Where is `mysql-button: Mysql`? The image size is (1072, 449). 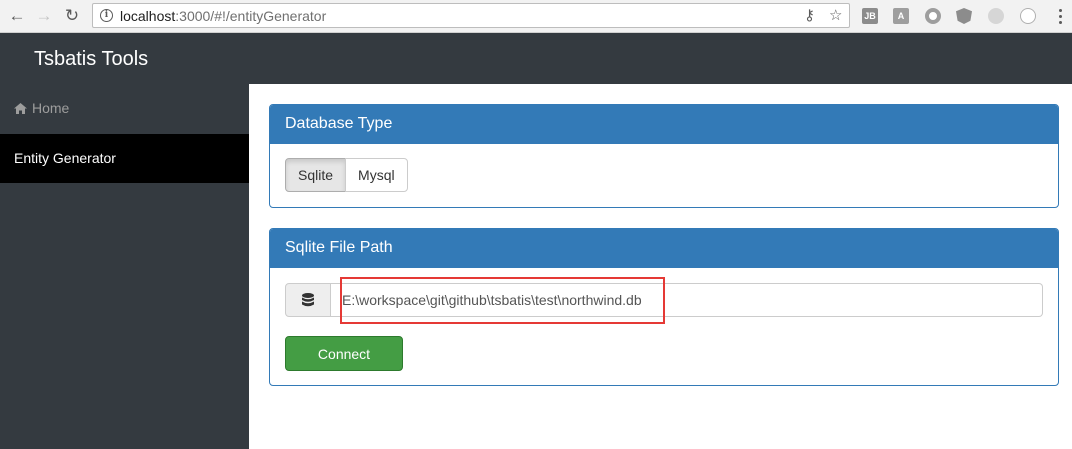
mysql-button: Mysql is located at coordinates (376, 175).